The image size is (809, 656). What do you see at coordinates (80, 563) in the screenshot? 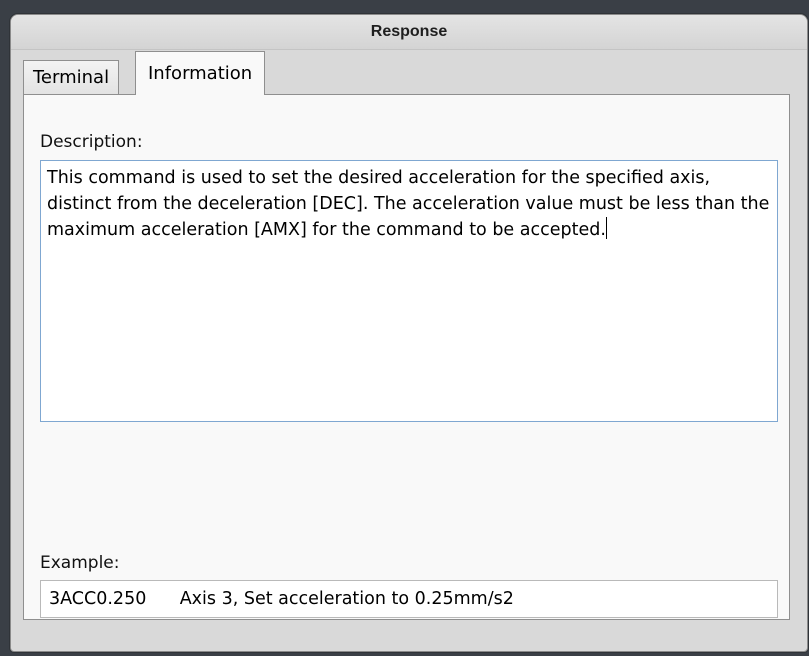
I see `example-label: Example:` at bounding box center [80, 563].